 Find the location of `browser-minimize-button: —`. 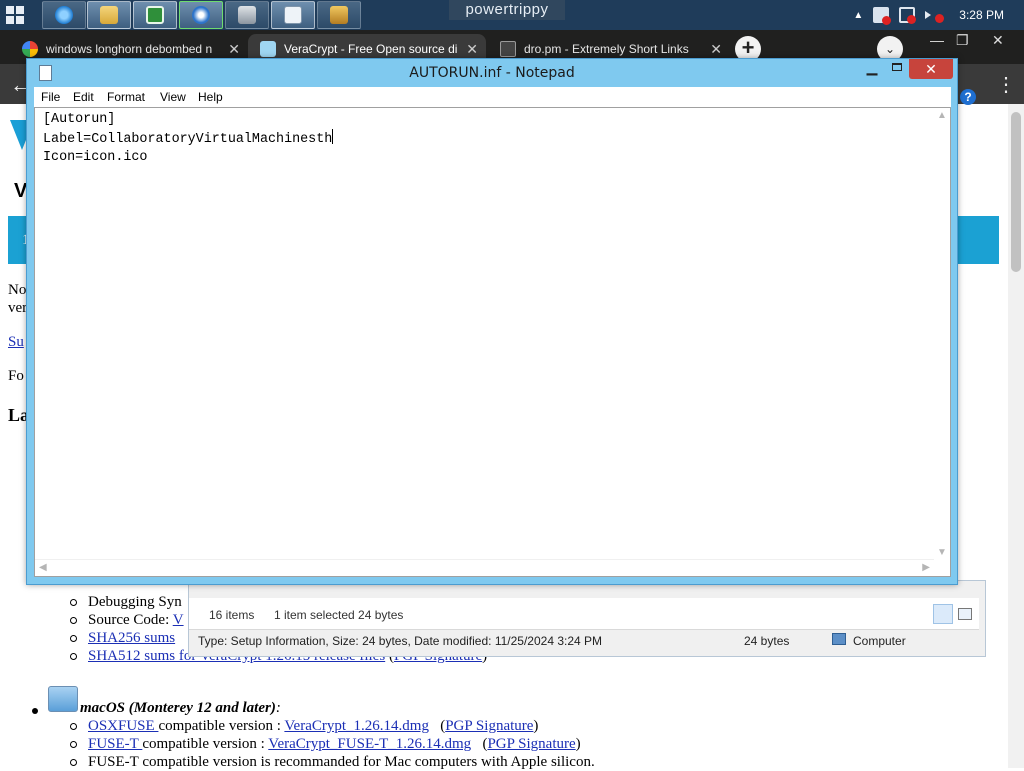

browser-minimize-button: — is located at coordinates (937, 40).